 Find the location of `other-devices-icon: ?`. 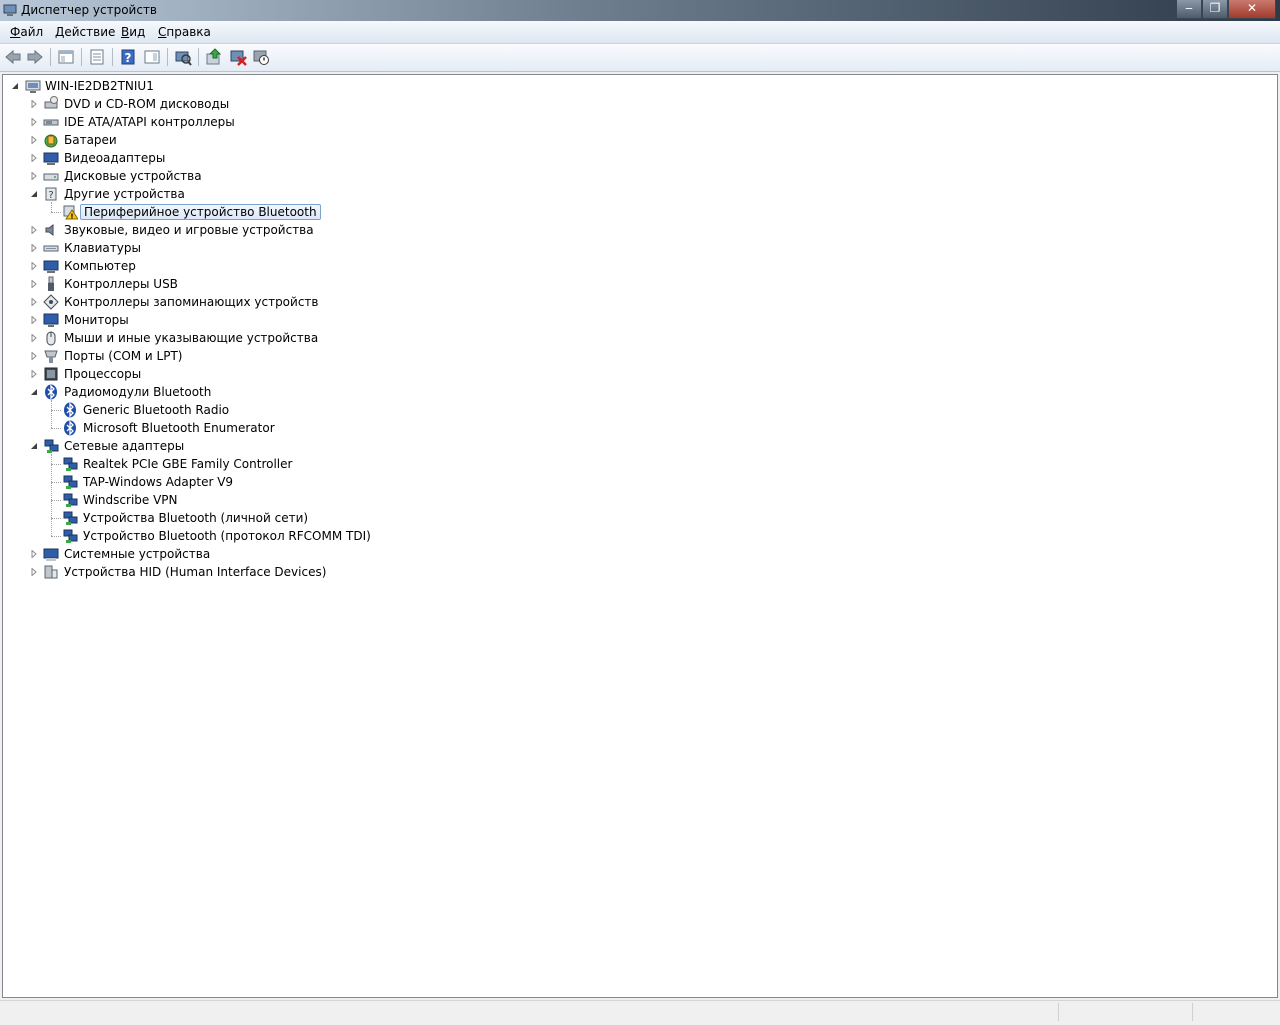

other-devices-icon: ? is located at coordinates (51, 194).